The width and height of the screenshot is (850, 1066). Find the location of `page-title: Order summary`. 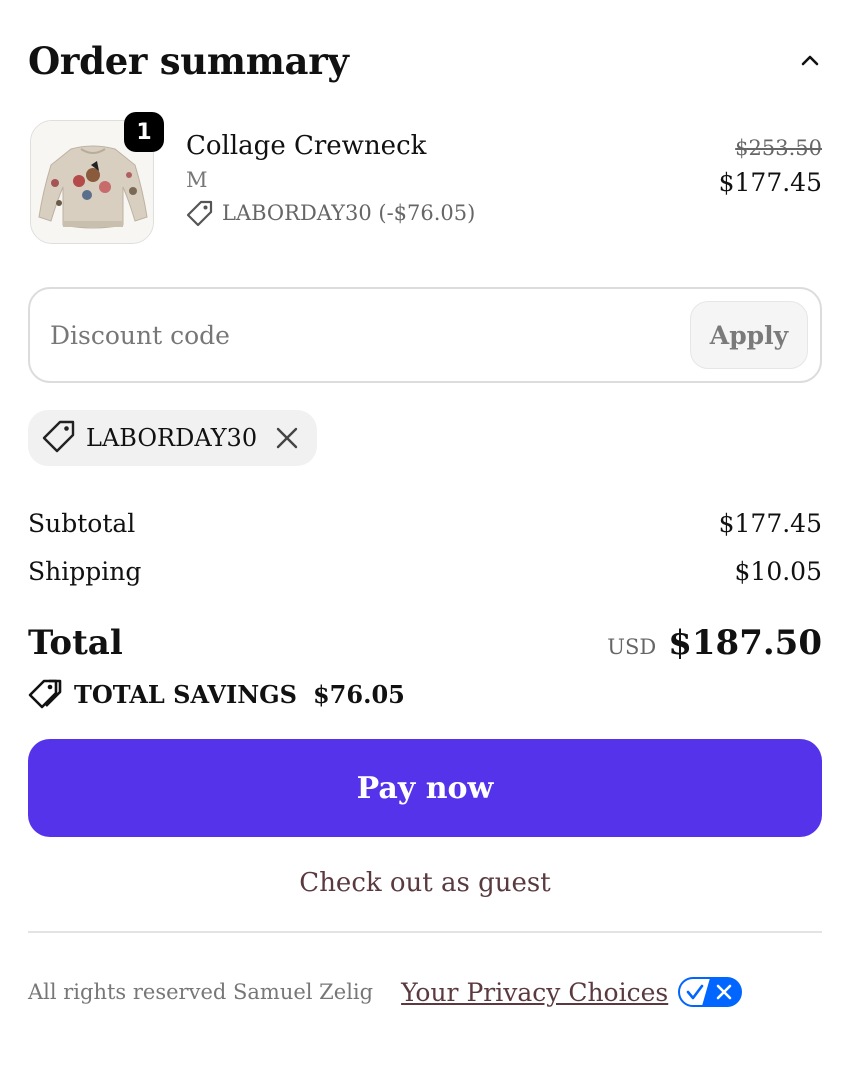

page-title: Order summary is located at coordinates (188, 61).